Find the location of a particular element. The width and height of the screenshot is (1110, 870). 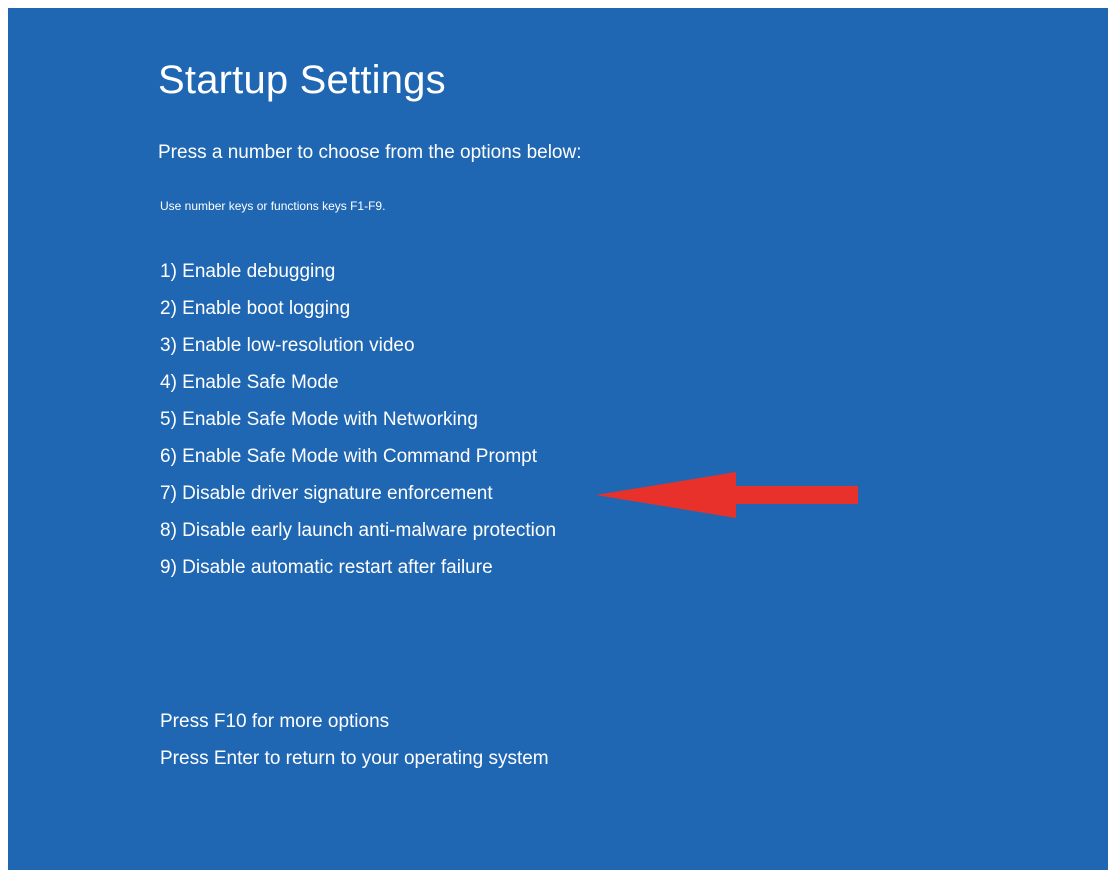

key-hint-text: Use number keys or functions keys F1-F9. is located at coordinates (273, 206).